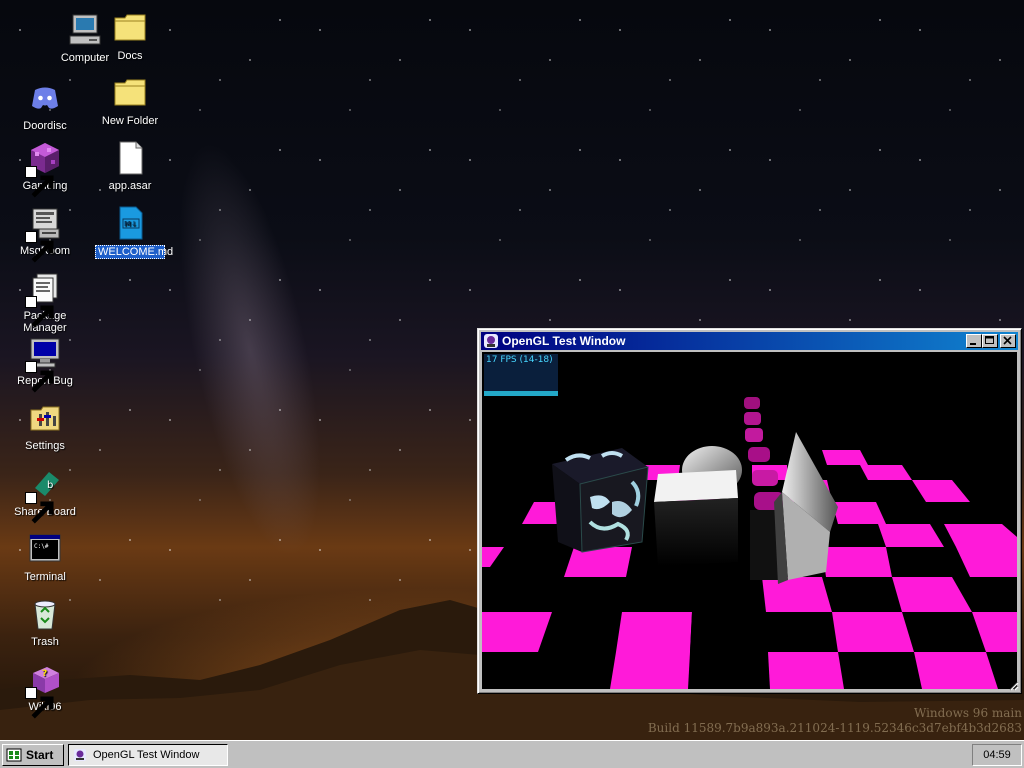 Image resolution: width=1024 pixels, height=768 pixels. Describe the element at coordinates (45, 418) in the screenshot. I see `settings-folder-icon` at that location.